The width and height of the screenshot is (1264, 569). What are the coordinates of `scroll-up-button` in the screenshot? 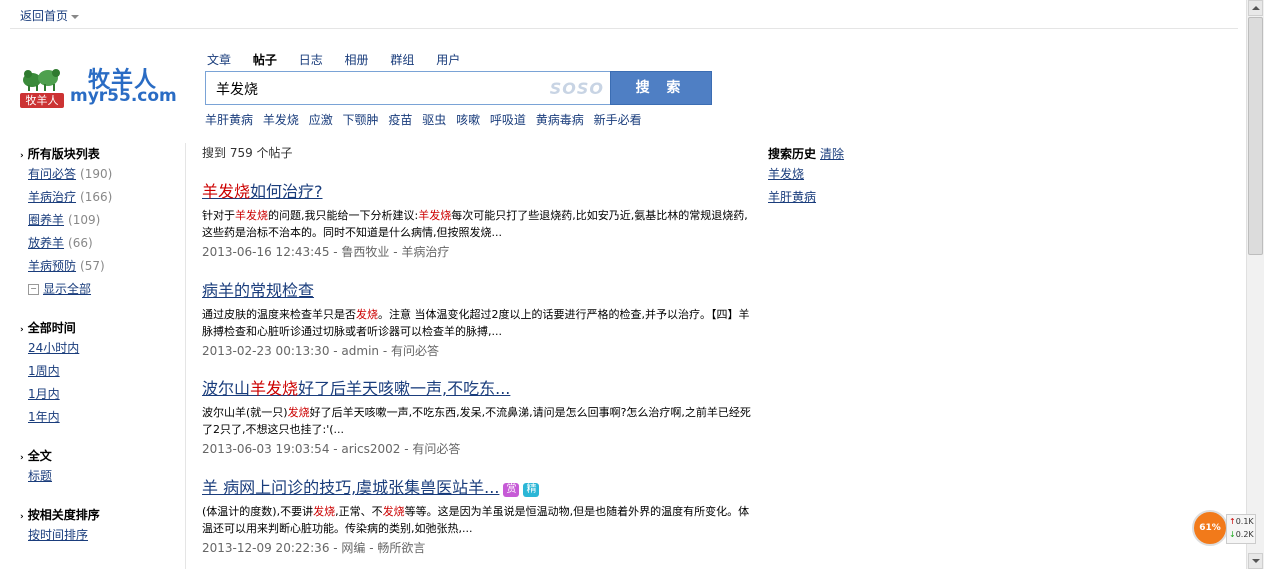 It's located at (1255, 8).